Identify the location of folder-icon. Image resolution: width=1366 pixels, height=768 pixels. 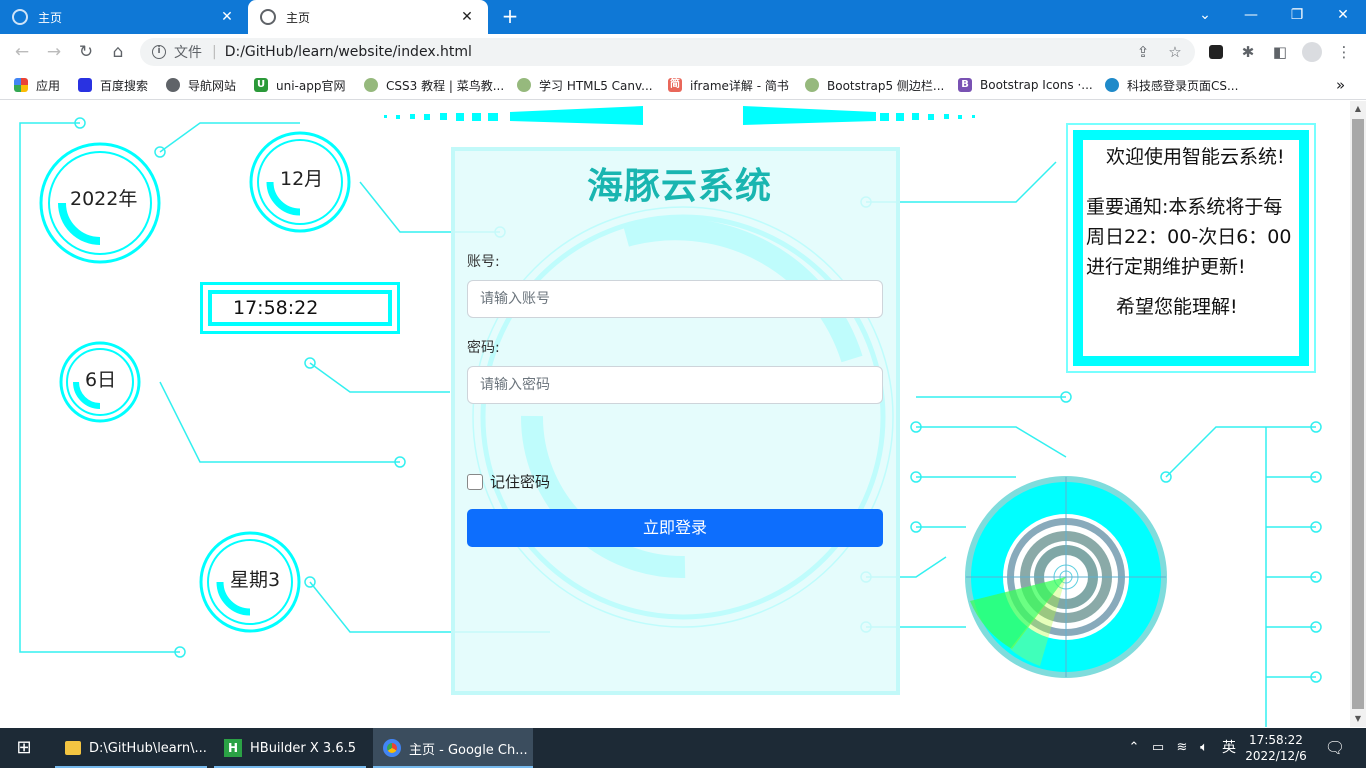
(73, 748).